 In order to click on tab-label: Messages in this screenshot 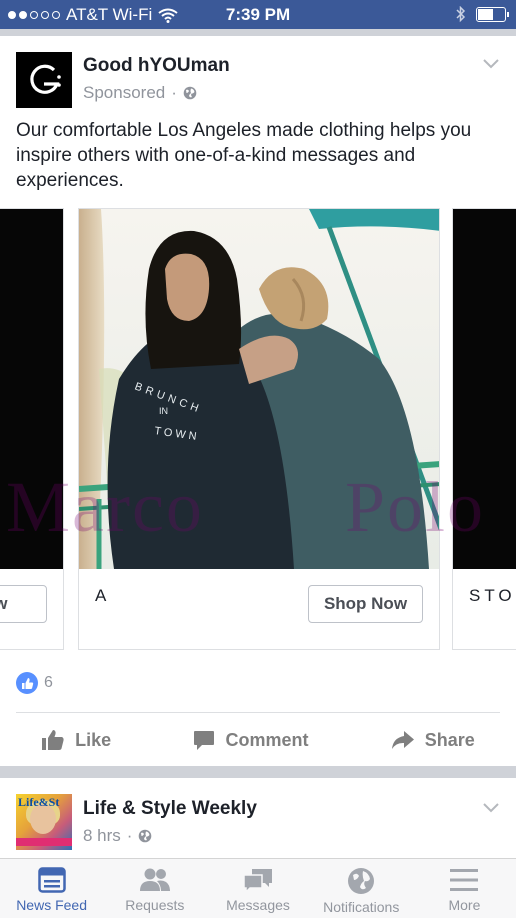, I will do `click(258, 905)`.